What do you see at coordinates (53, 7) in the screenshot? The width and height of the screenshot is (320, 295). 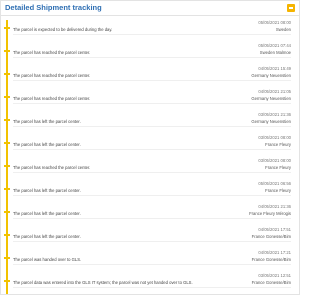 I see `panel-title: Detailed Shipment tracking` at bounding box center [53, 7].